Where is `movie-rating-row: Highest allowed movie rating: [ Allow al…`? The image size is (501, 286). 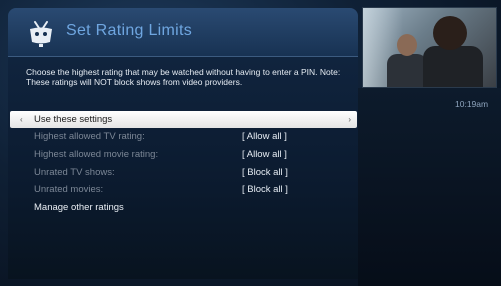 movie-rating-row: Highest allowed movie rating: [ Allow al… is located at coordinates (183, 154).